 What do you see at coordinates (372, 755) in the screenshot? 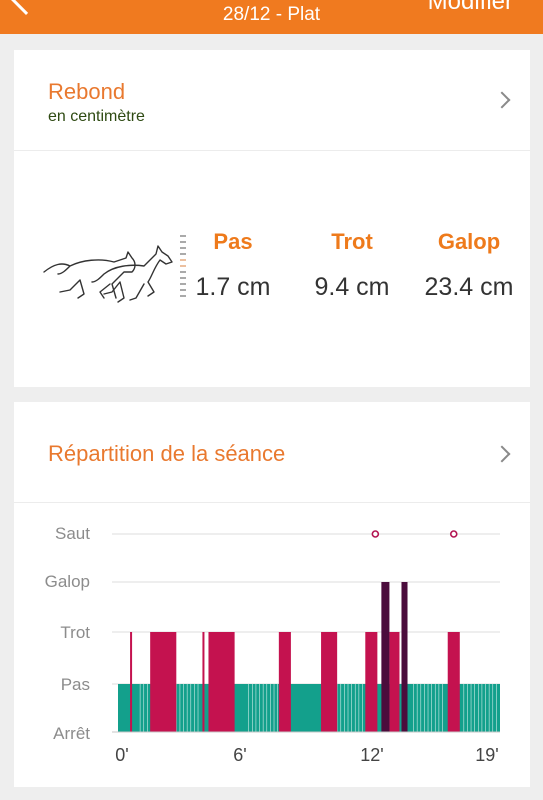
I see `x-tick-12: 12'` at bounding box center [372, 755].